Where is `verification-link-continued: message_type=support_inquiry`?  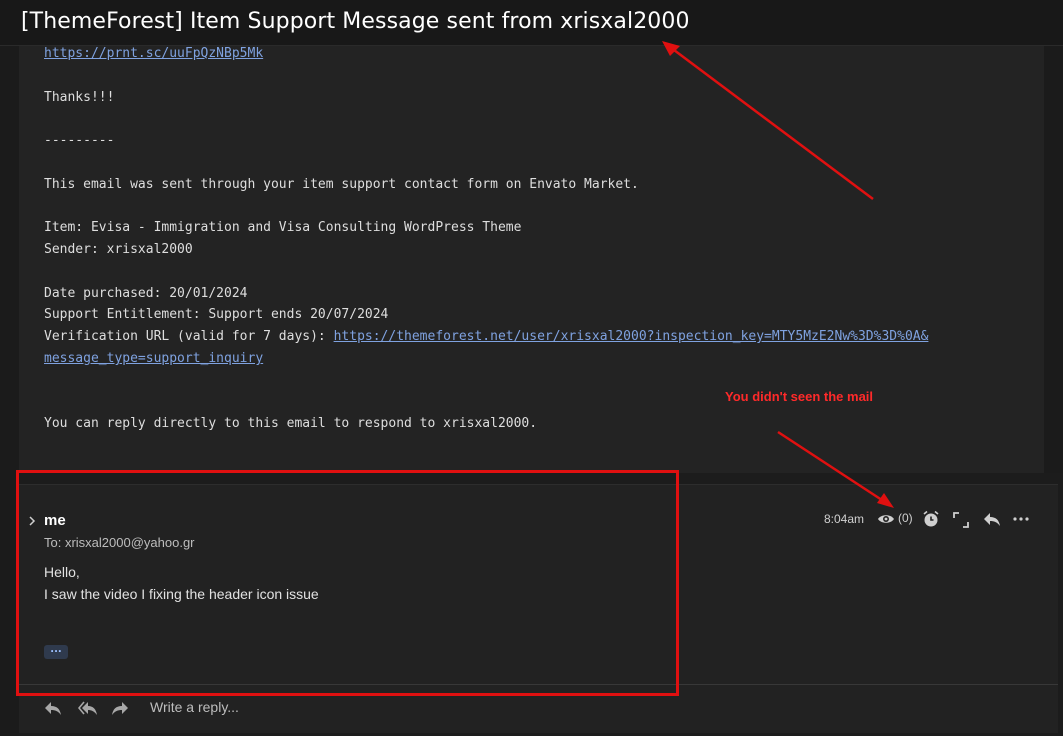
verification-link-continued: message_type=support_inquiry is located at coordinates (153, 359).